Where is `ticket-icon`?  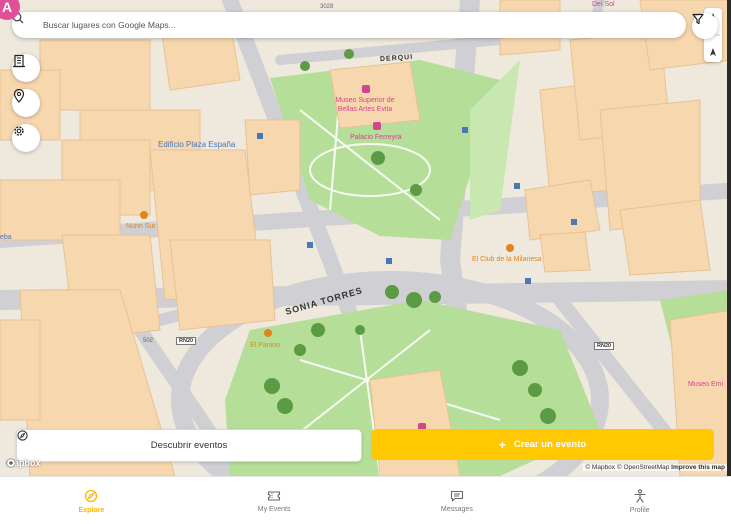
ticket-icon is located at coordinates (274, 495).